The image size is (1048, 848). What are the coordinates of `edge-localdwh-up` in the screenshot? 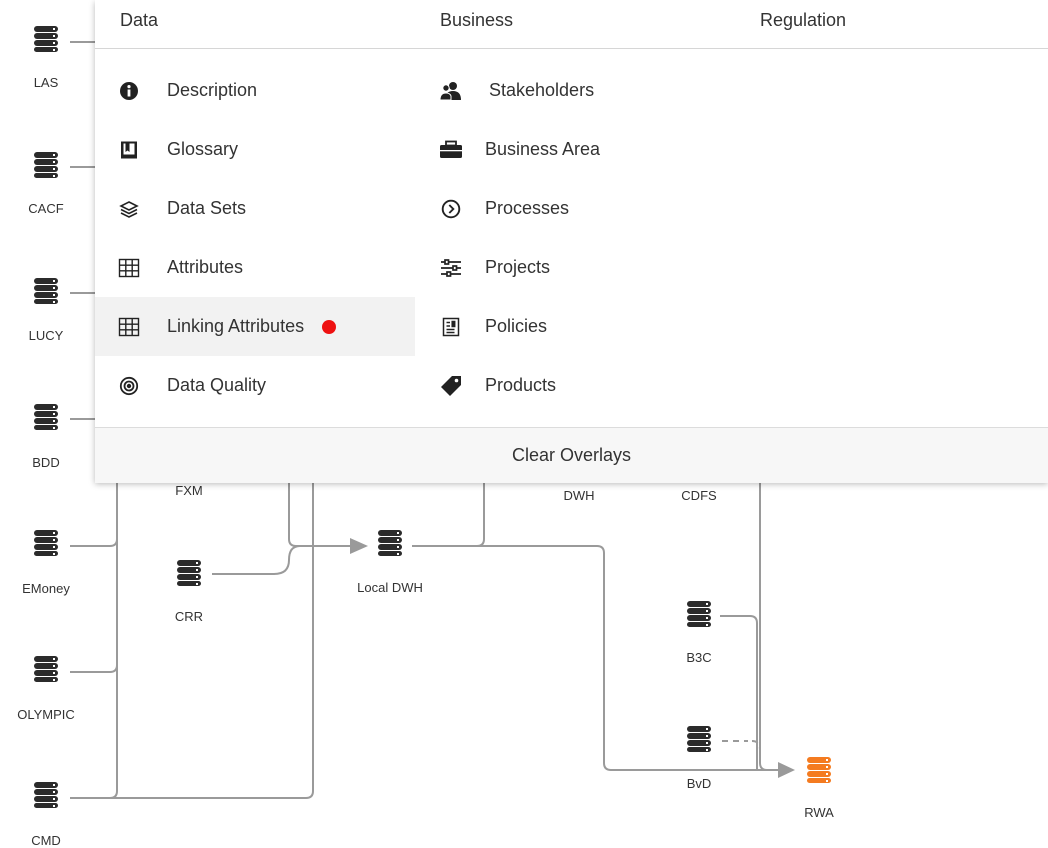 It's located at (448, 514).